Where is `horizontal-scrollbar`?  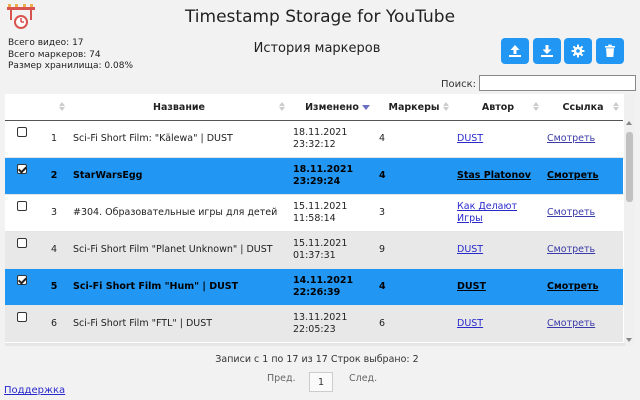
horizontal-scrollbar is located at coordinates (315, 344).